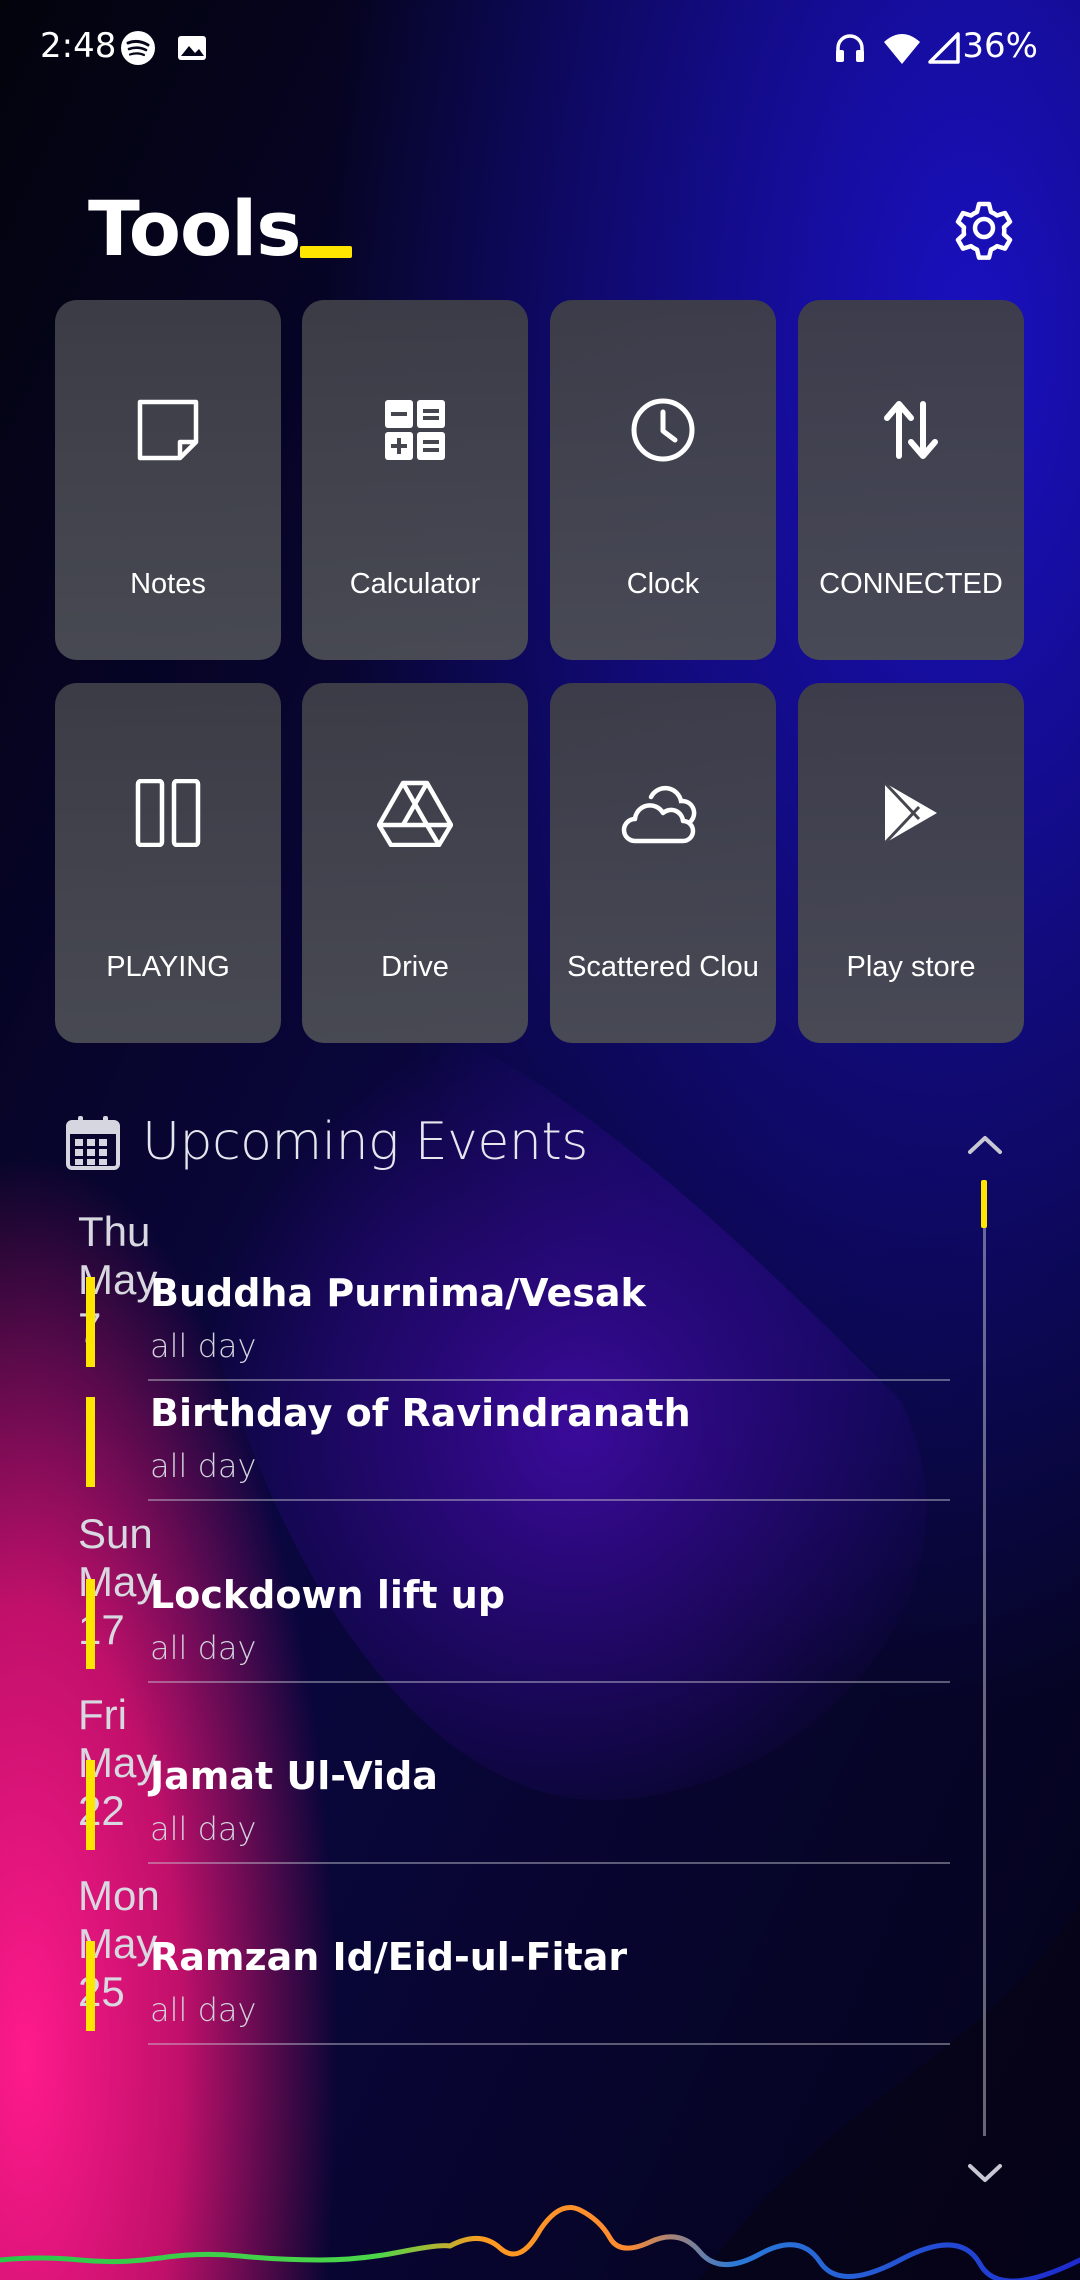 The height and width of the screenshot is (2280, 1080). I want to click on chevron-up-icon, so click(985, 1145).